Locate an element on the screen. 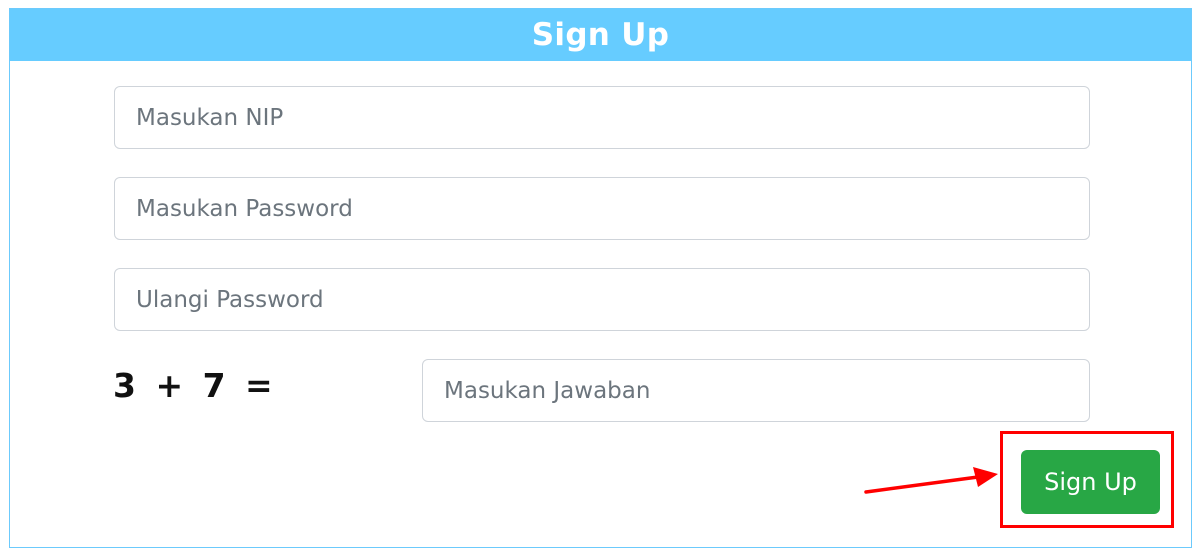 This screenshot has width=1197, height=550. captcha-answer-input is located at coordinates (756, 390).